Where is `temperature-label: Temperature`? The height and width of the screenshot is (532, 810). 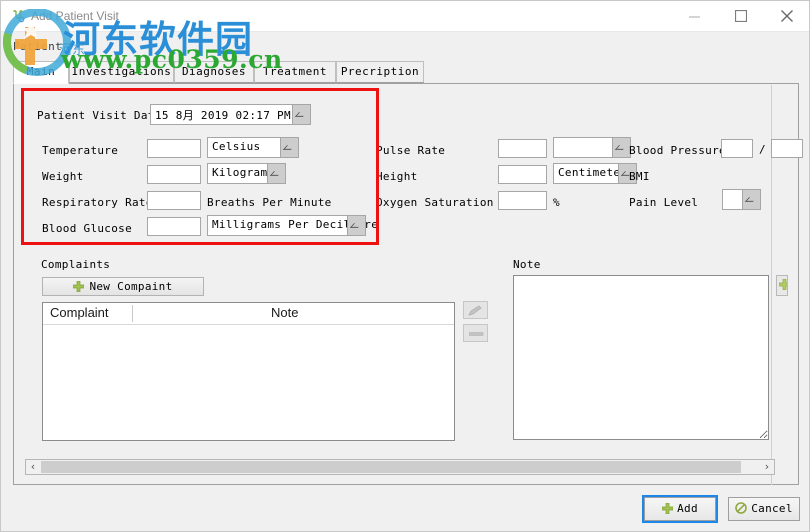 temperature-label: Temperature is located at coordinates (80, 150).